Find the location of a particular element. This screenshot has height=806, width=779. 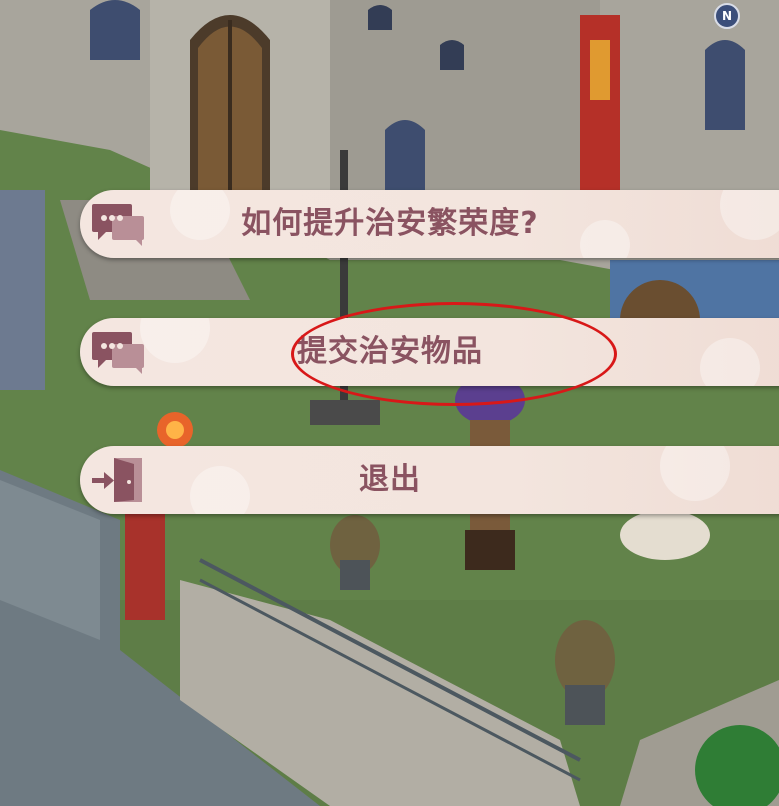

dialog-option-exit: 退出 is located at coordinates (429, 480).